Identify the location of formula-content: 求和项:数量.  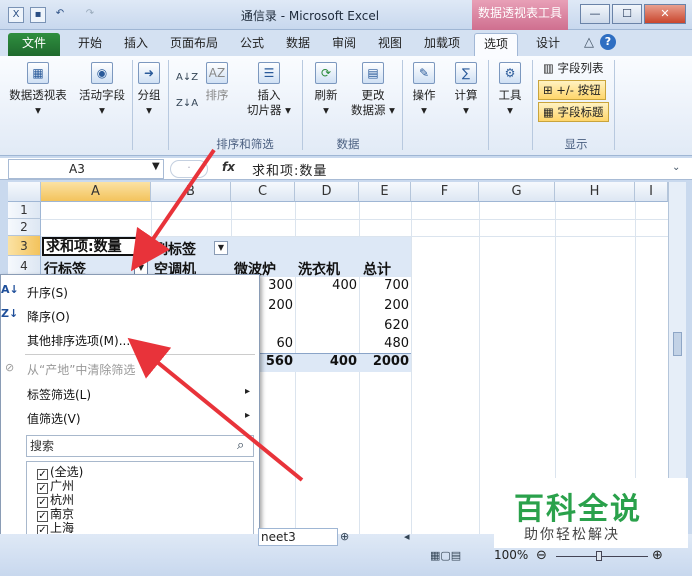
(289, 169).